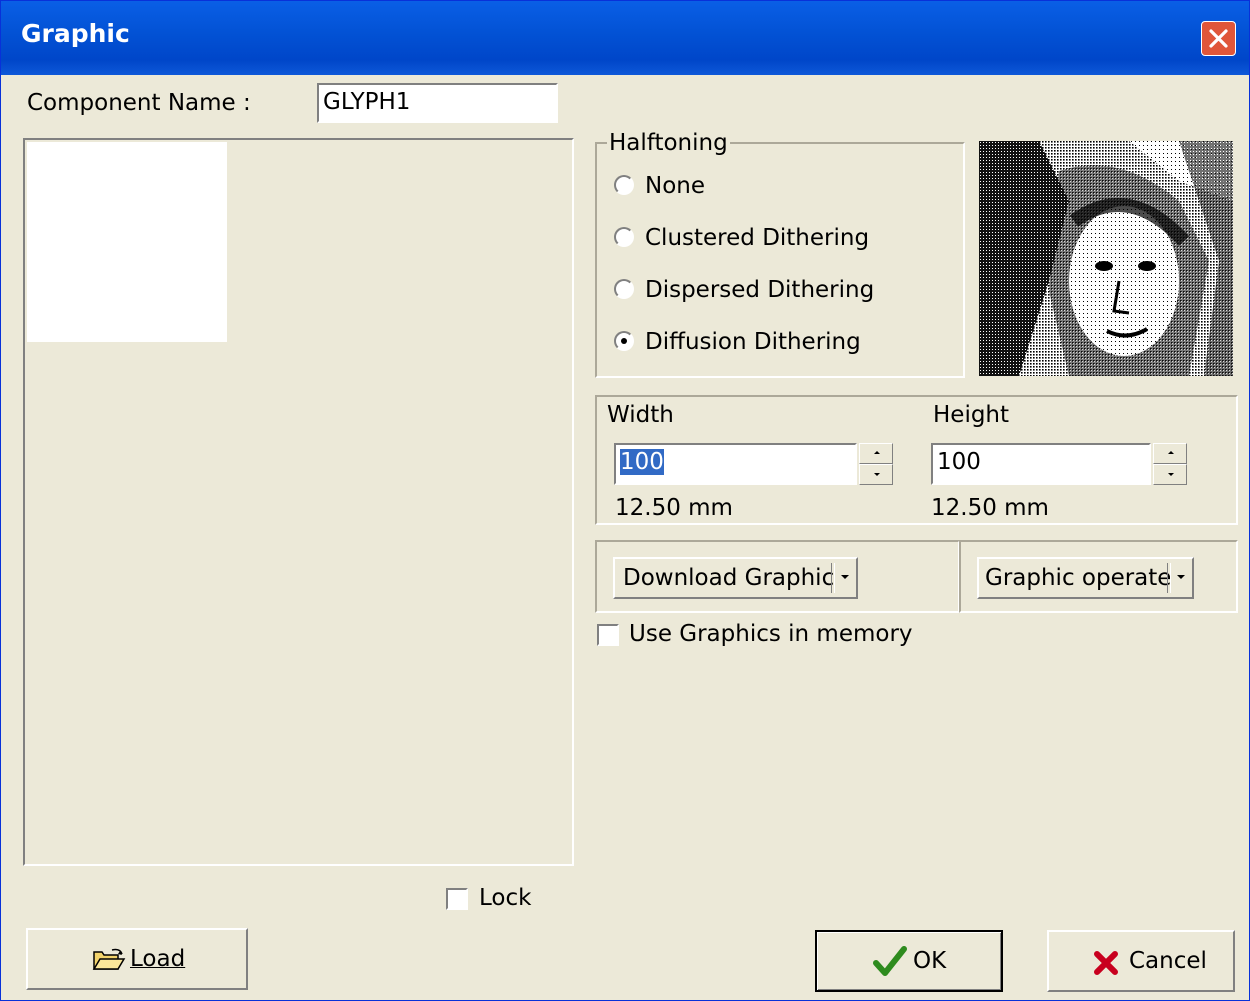  Describe the element at coordinates (608, 635) in the screenshot. I see `use-memory-checkbox` at that location.